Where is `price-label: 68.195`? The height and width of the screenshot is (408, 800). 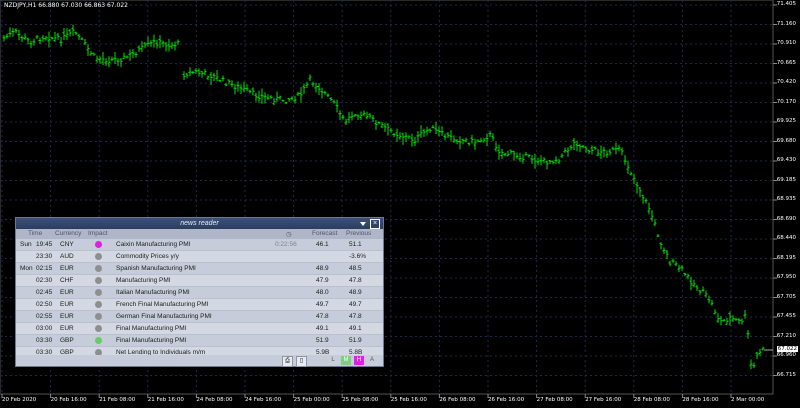 price-label: 68.195 is located at coordinates (786, 257).